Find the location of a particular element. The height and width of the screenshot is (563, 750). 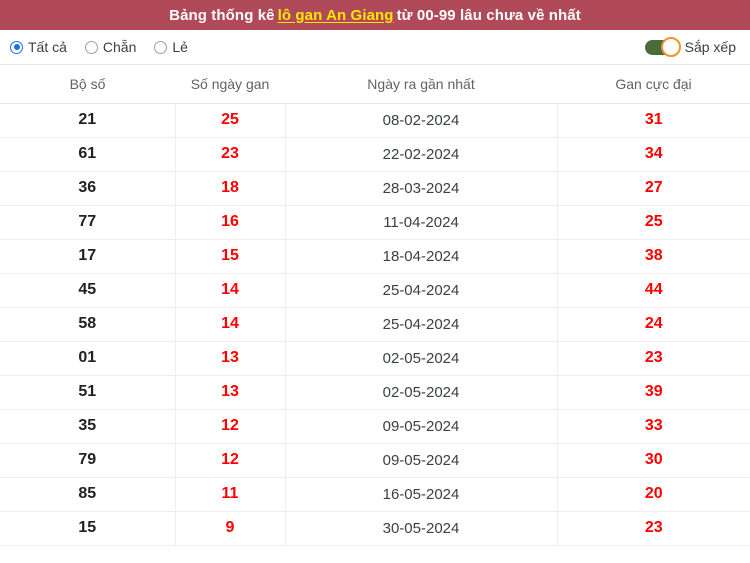

page-title-suffix: từ 00-99 lâu chưa về nhất is located at coordinates (488, 15).